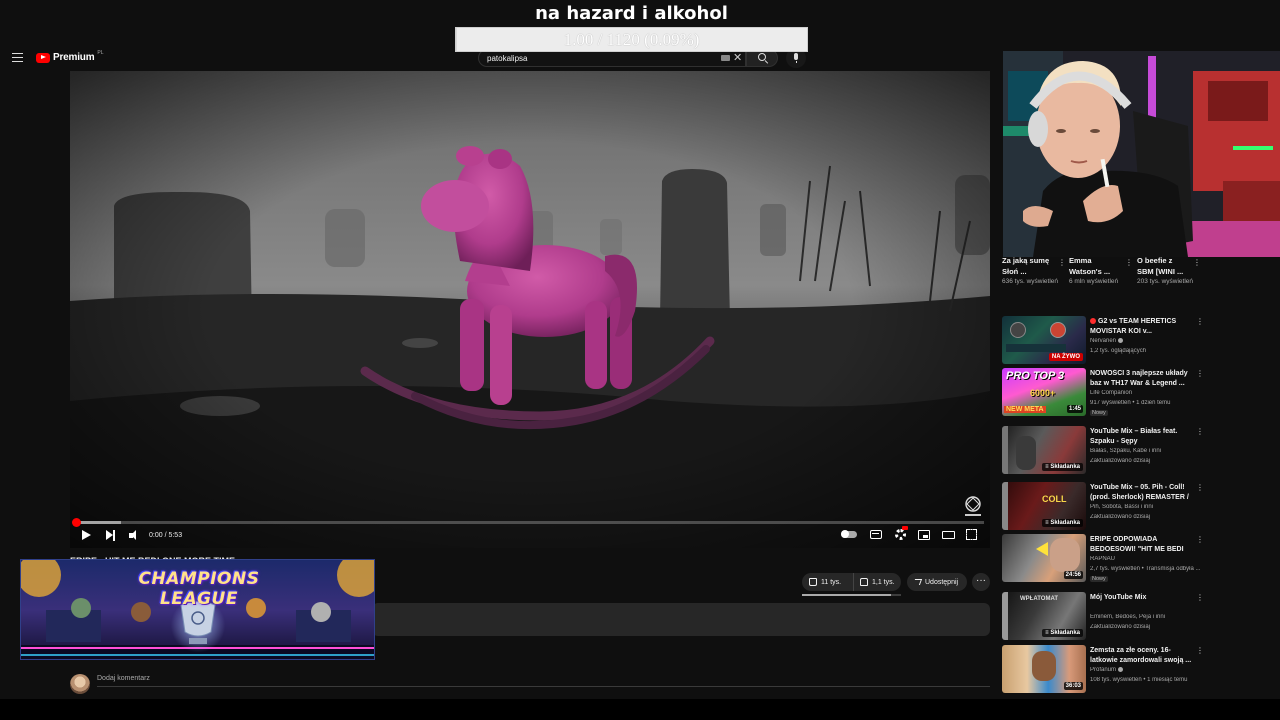  I want to click on video-thumbnail: 24:56, so click(1044, 558).